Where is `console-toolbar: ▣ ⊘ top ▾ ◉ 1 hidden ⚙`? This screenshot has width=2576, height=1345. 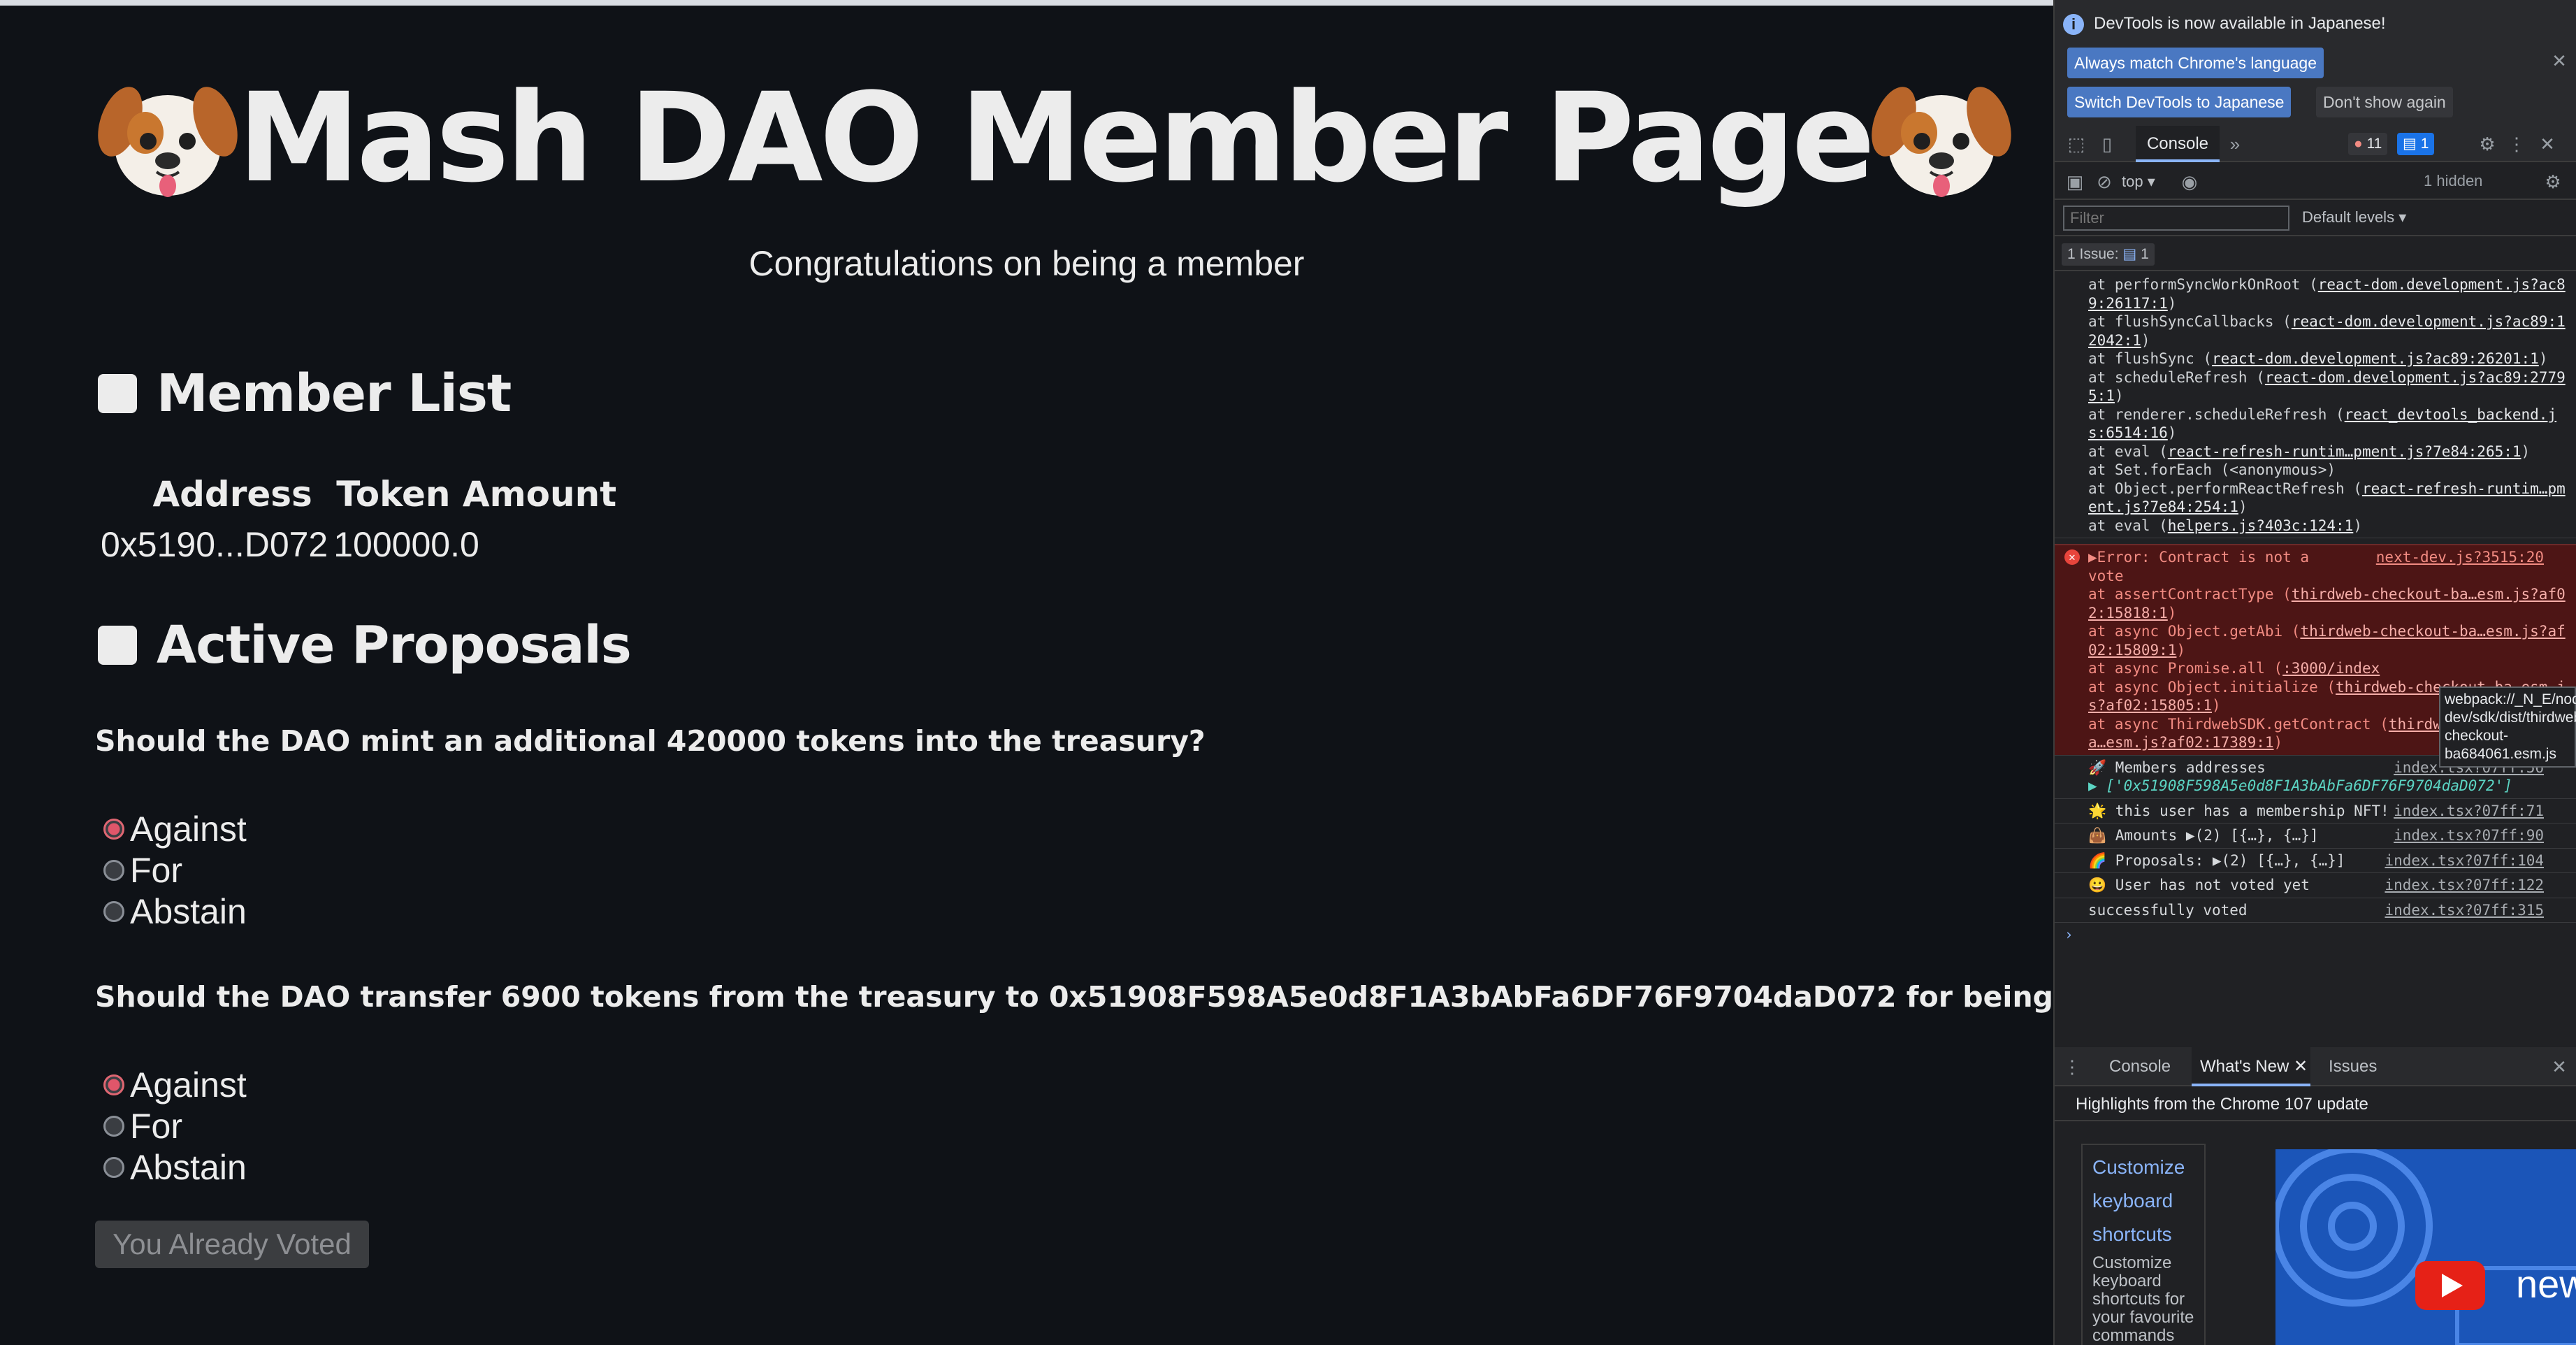 console-toolbar: ▣ ⊘ top ▾ ◉ 1 hidden ⚙ is located at coordinates (2315, 182).